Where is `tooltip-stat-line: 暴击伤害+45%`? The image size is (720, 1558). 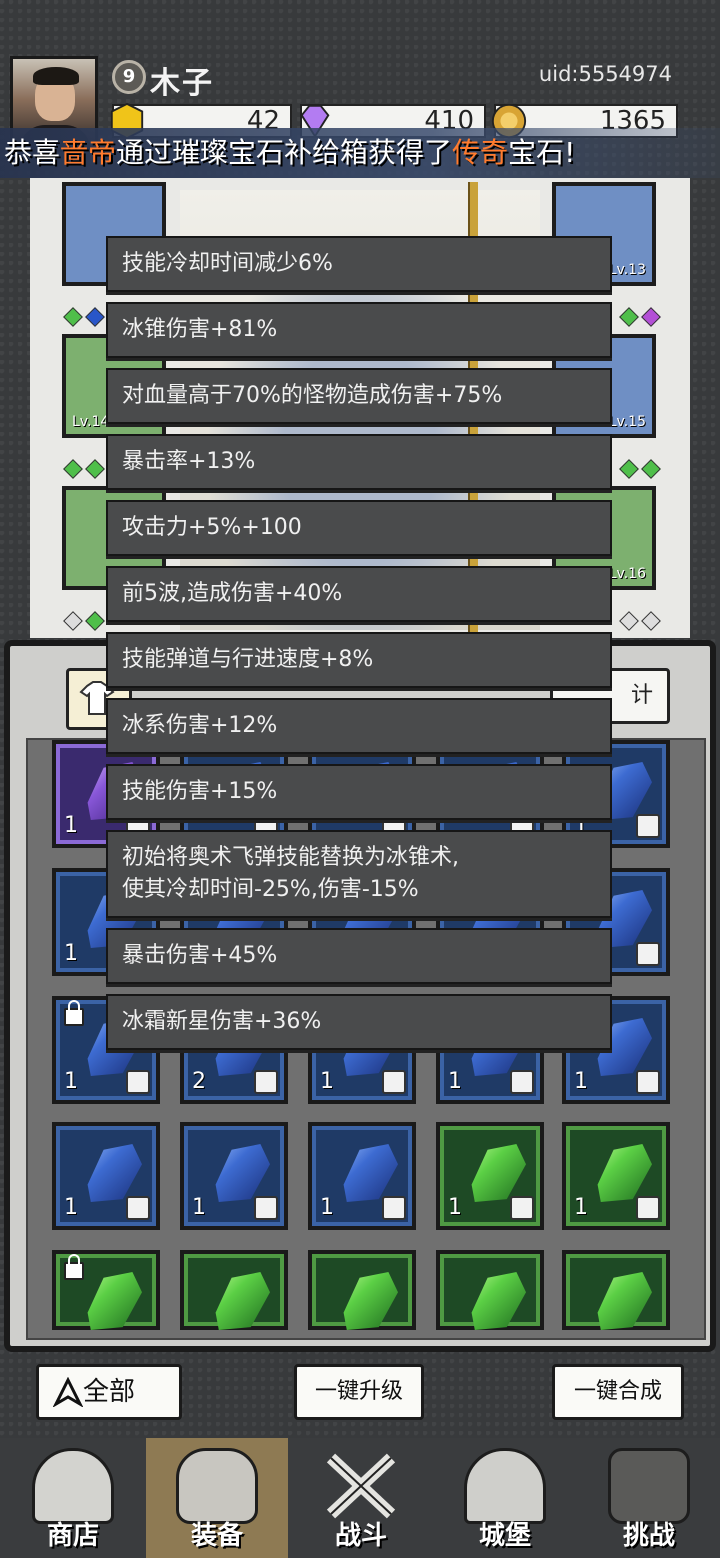
tooltip-stat-line: 暴击伤害+45% is located at coordinates (359, 956).